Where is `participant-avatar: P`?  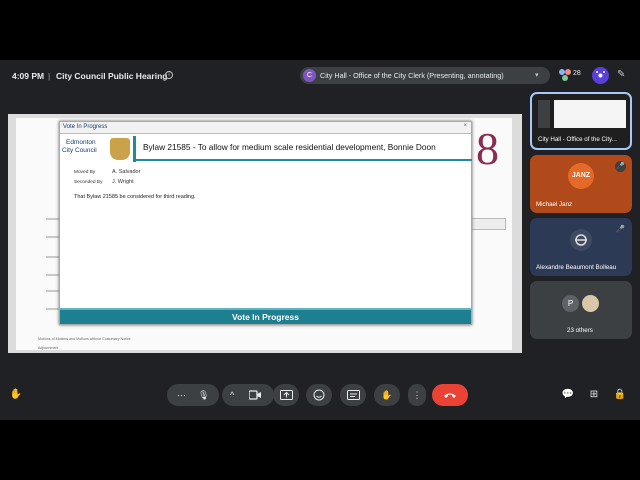 participant-avatar: P is located at coordinates (570, 303).